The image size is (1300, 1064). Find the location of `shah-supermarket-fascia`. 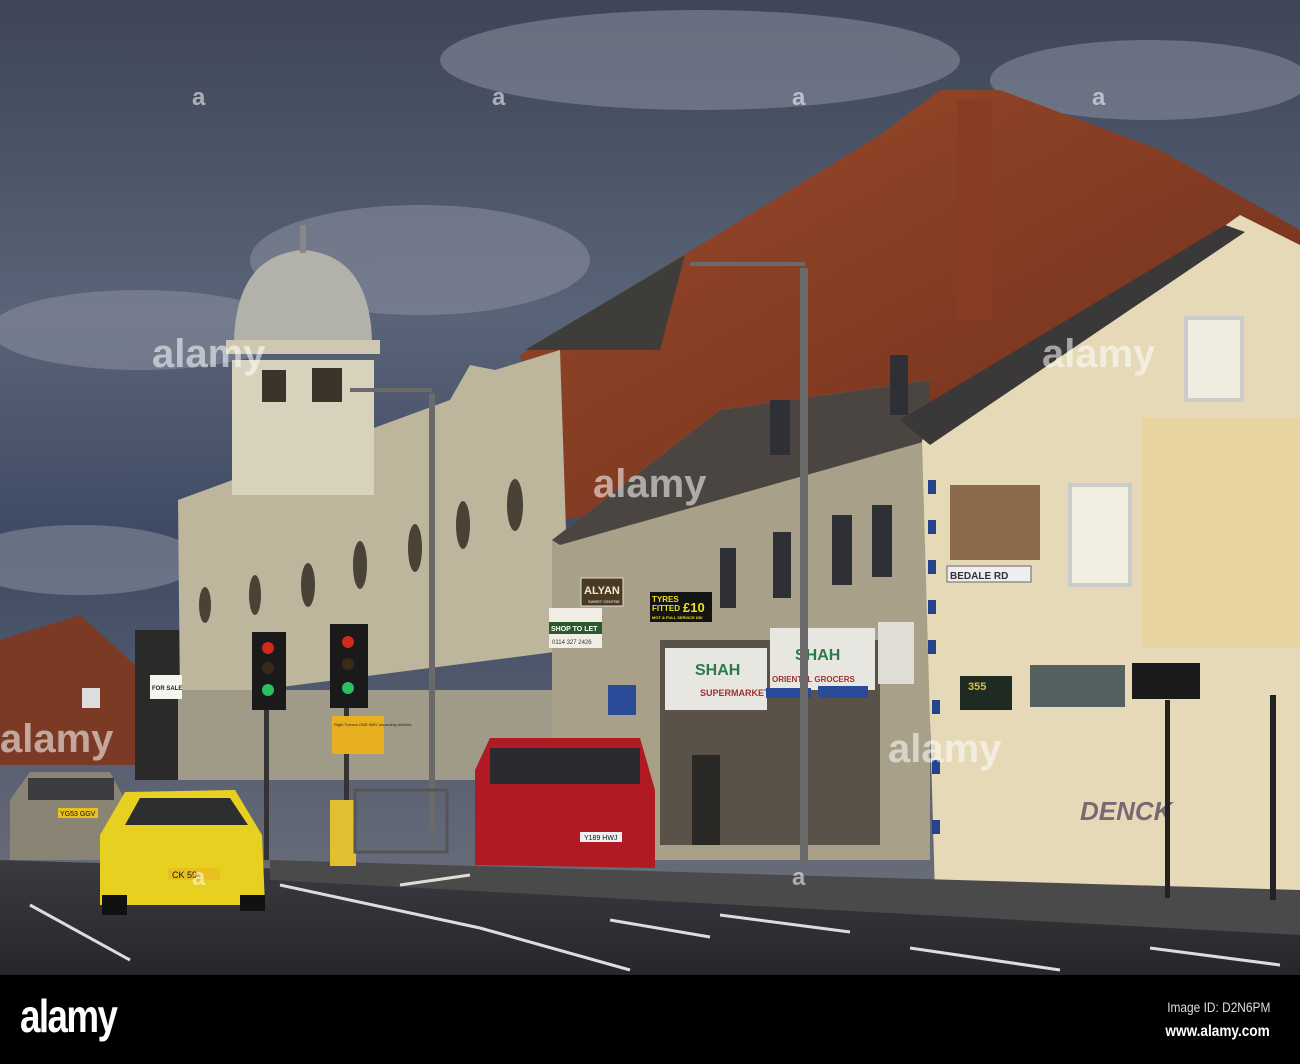

shah-supermarket-fascia is located at coordinates (716, 679).